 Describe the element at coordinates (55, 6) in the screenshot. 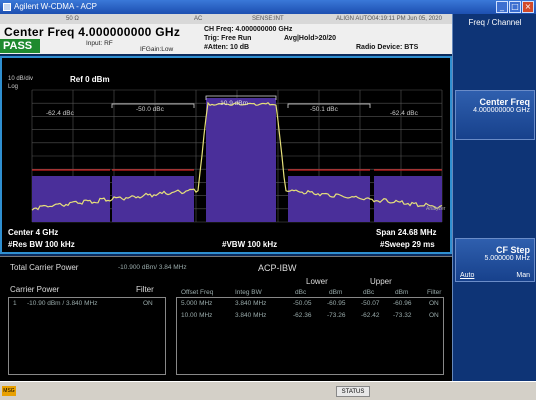

I see `window-title: Agilent W-CDMA - ACP` at that location.